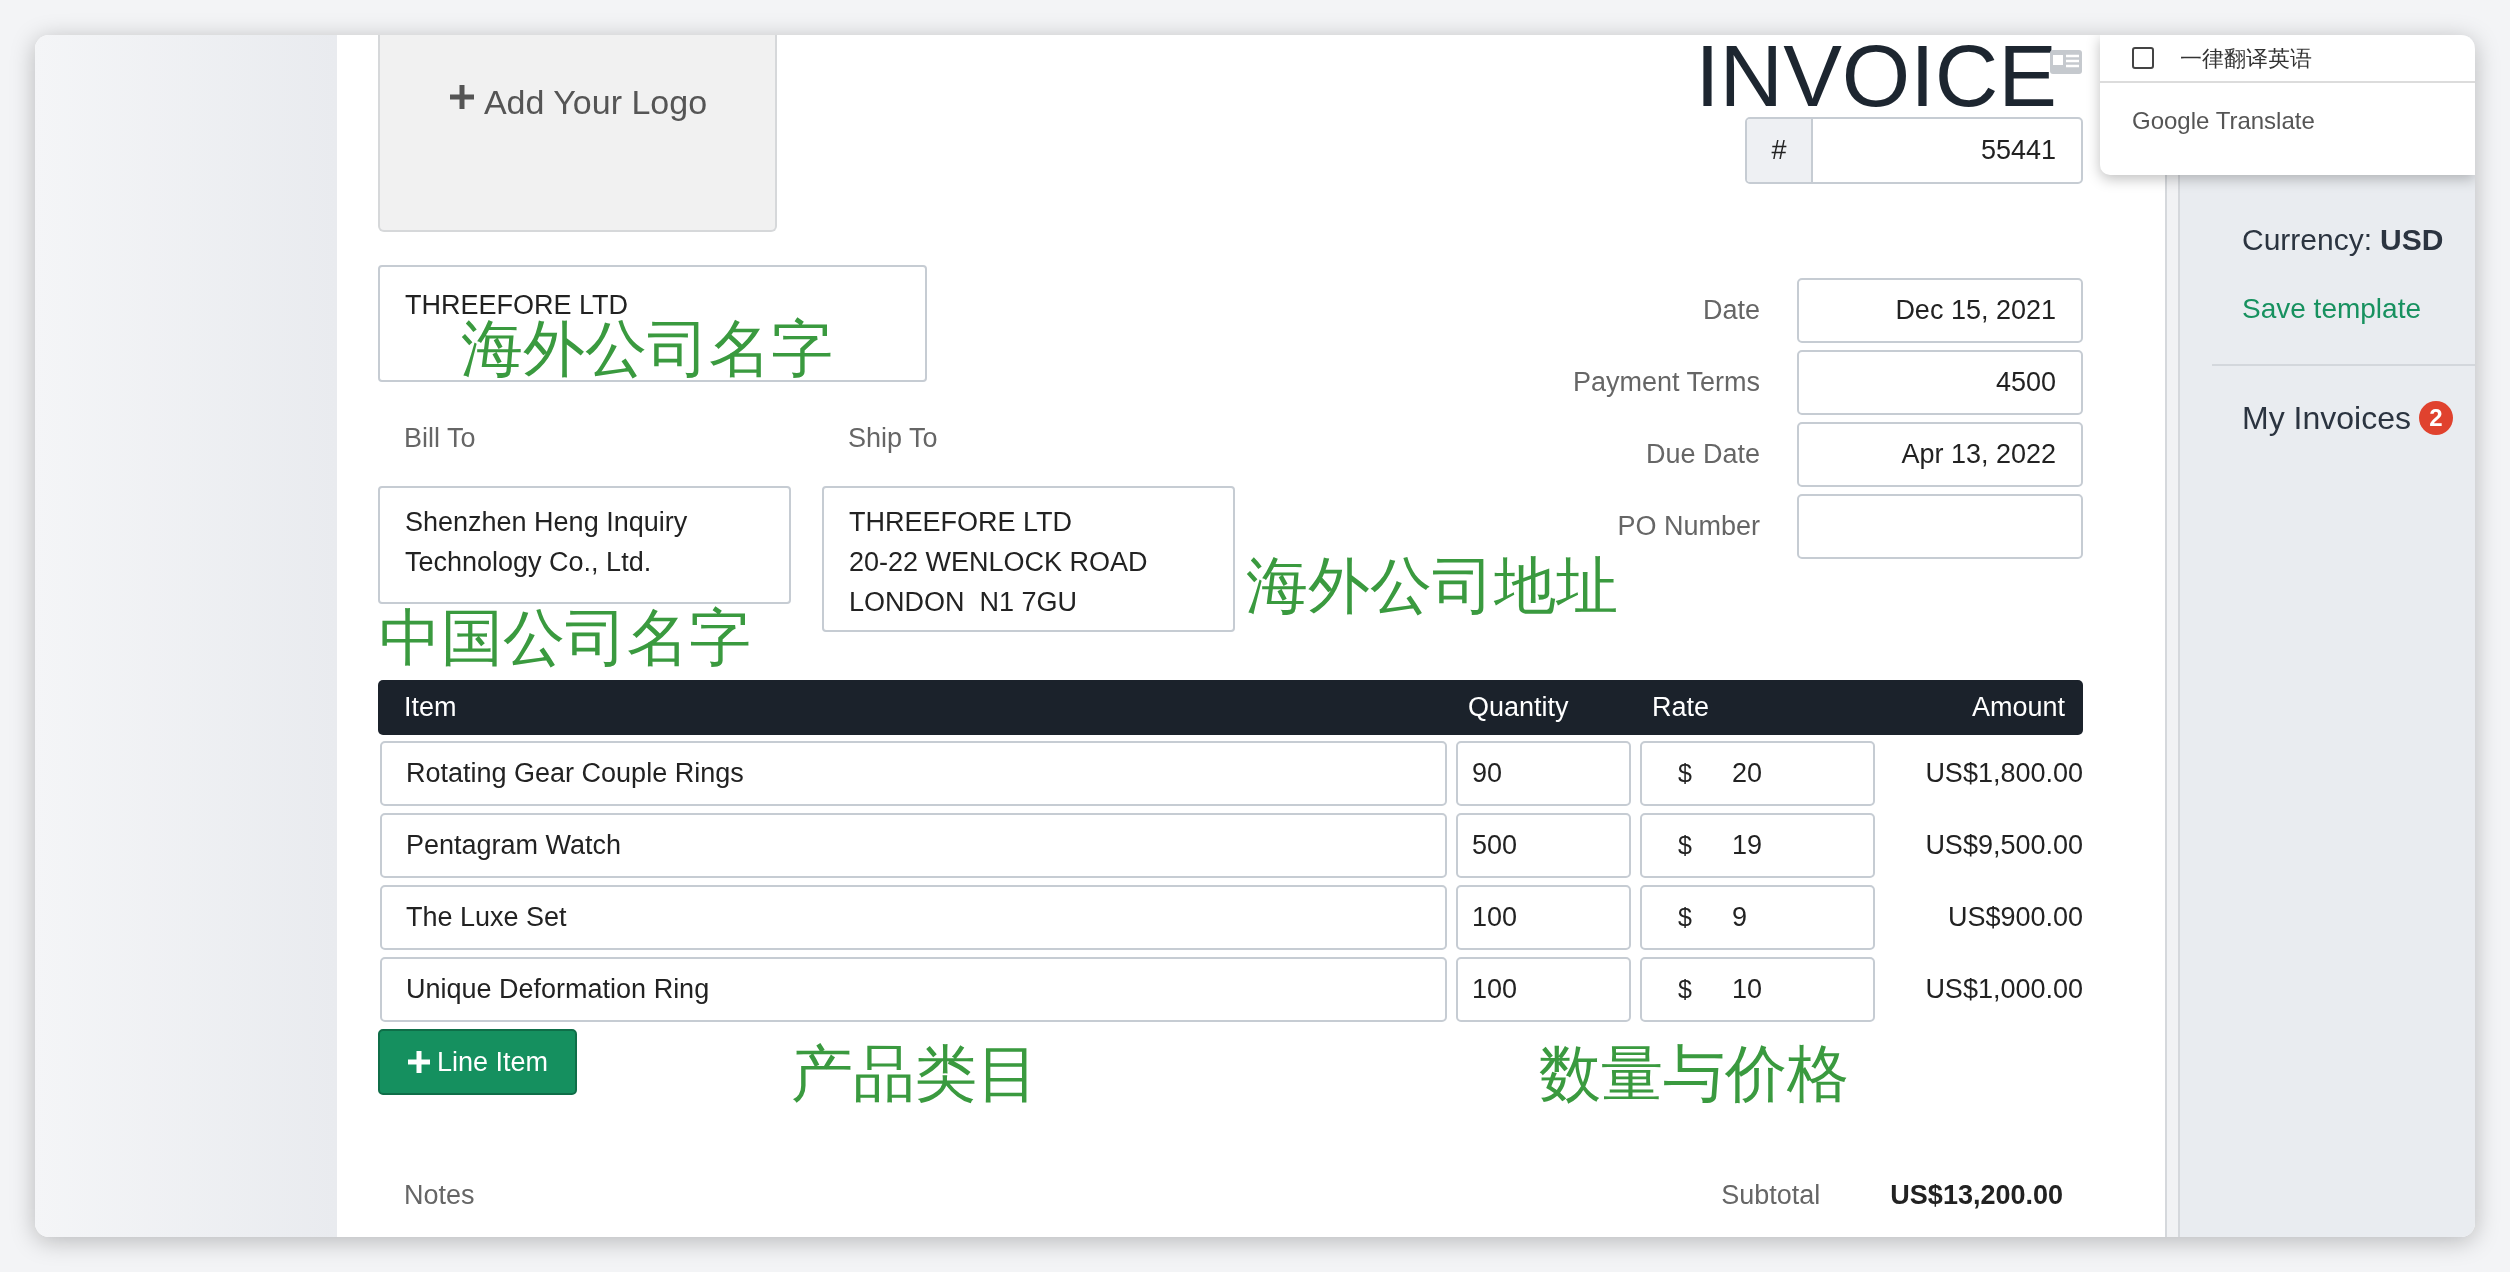 Image resolution: width=2510 pixels, height=1272 pixels. What do you see at coordinates (2143, 58) in the screenshot?
I see `checkbox` at bounding box center [2143, 58].